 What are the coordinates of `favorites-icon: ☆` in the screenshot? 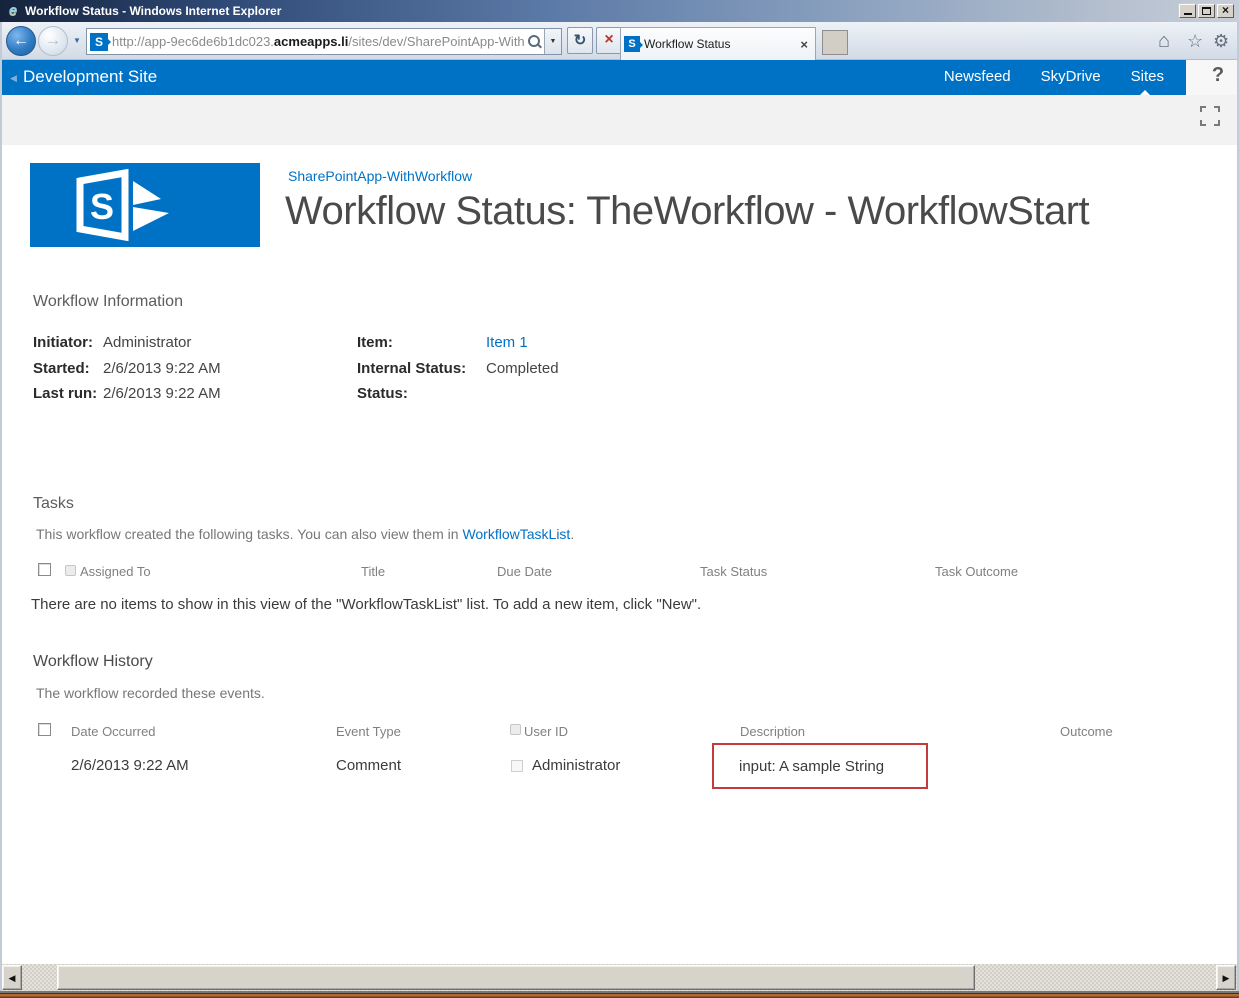 It's located at (1195, 41).